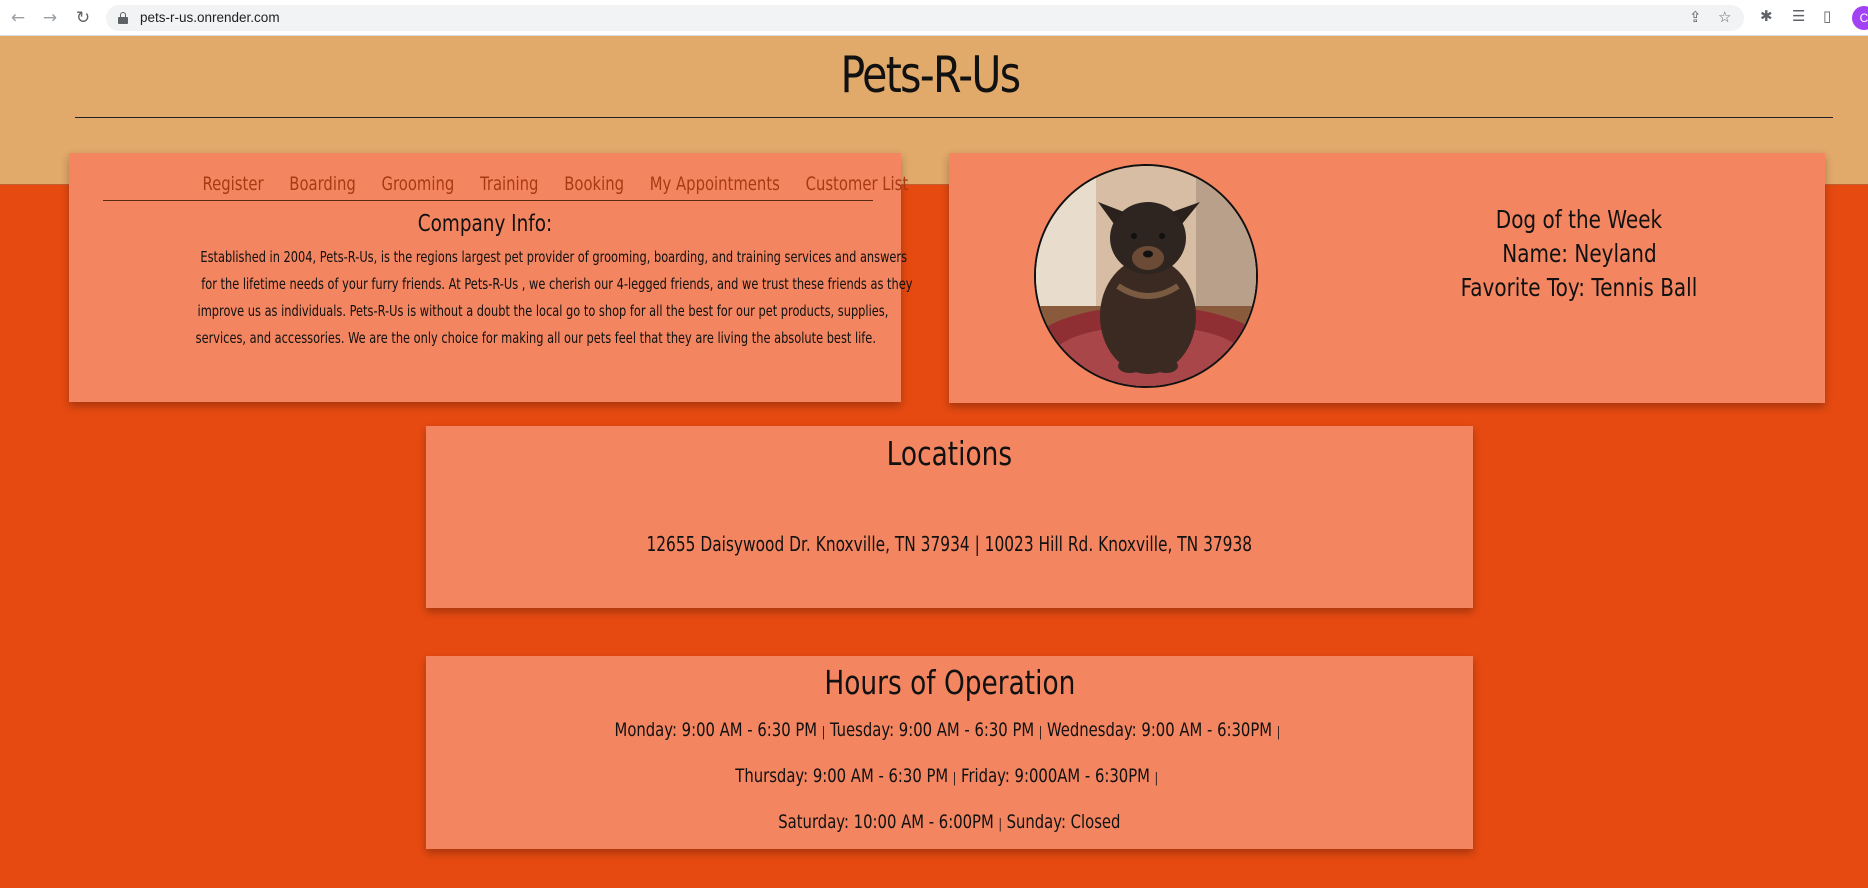  I want to click on reload-icon: ↻, so click(83, 18).